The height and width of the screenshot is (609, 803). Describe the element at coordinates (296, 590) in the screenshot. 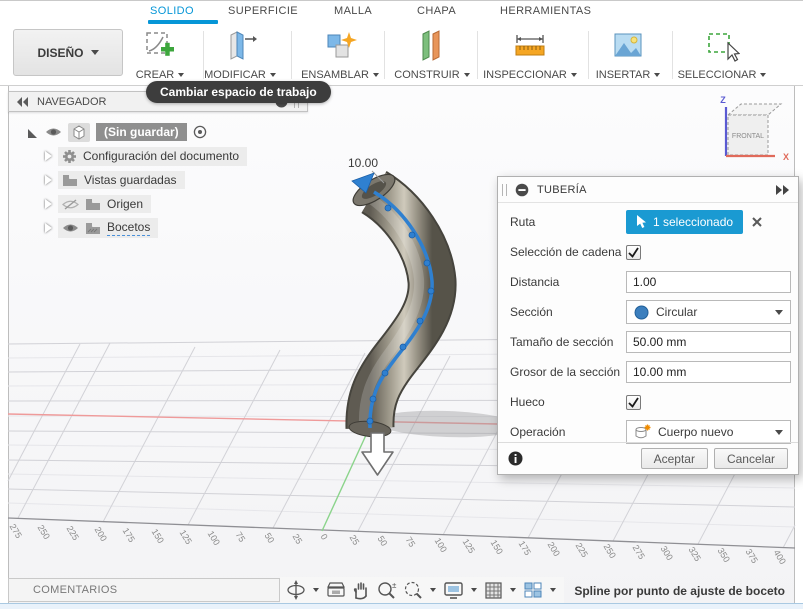

I see `orbit-icon` at that location.